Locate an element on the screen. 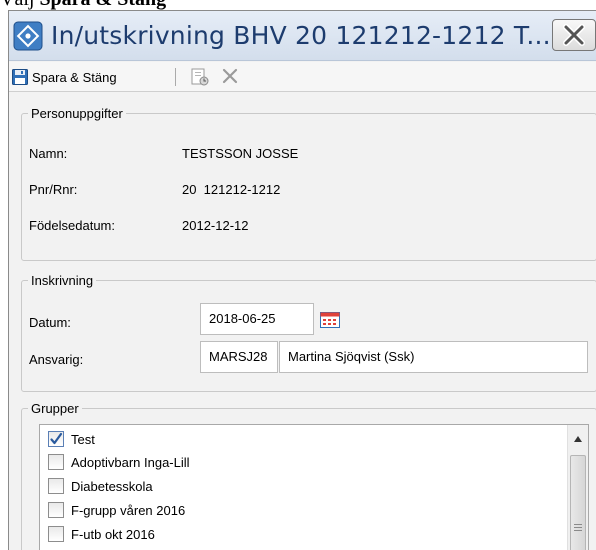 The height and width of the screenshot is (550, 596). scroll-thumb is located at coordinates (578, 502).